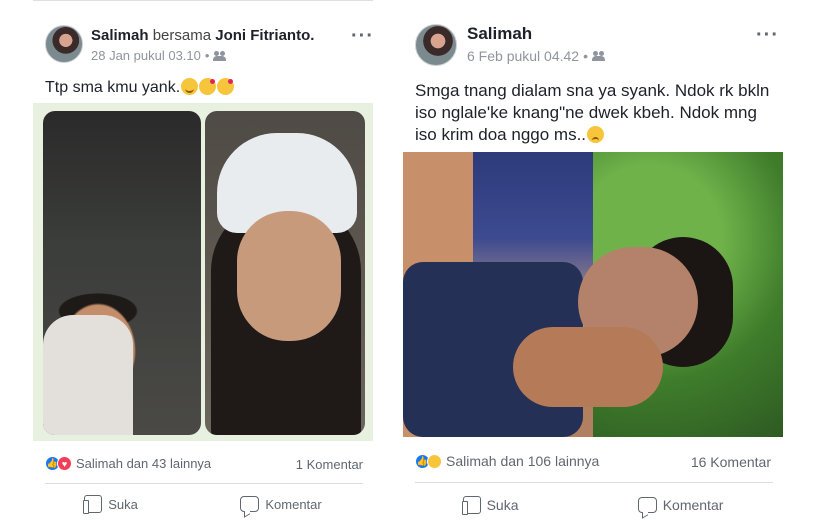  I want to click on post-meta: 6 Feb pukul 04.42 •, so click(536, 56).